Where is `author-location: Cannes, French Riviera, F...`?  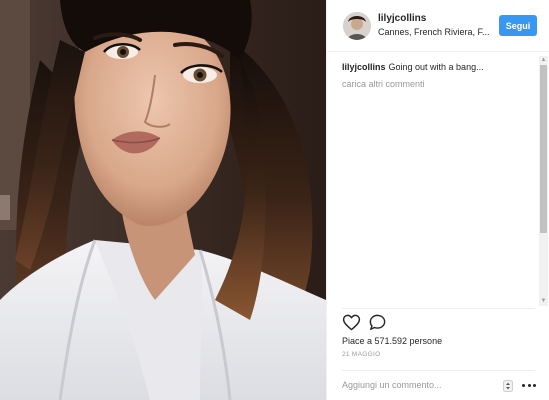
author-location: Cannes, French Riviera, F... is located at coordinates (437, 32).